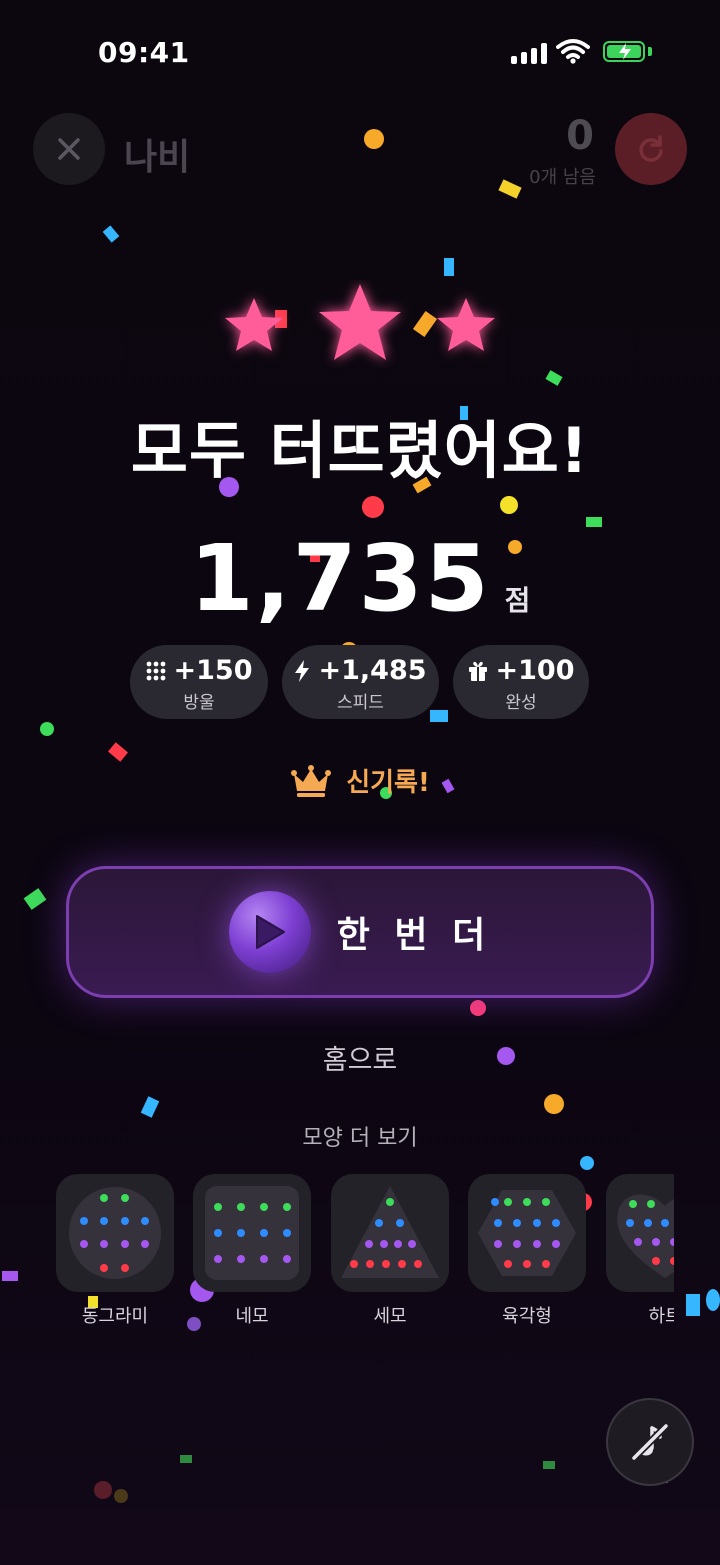  I want to click on shape-card-heart: 하트, so click(640, 1251).